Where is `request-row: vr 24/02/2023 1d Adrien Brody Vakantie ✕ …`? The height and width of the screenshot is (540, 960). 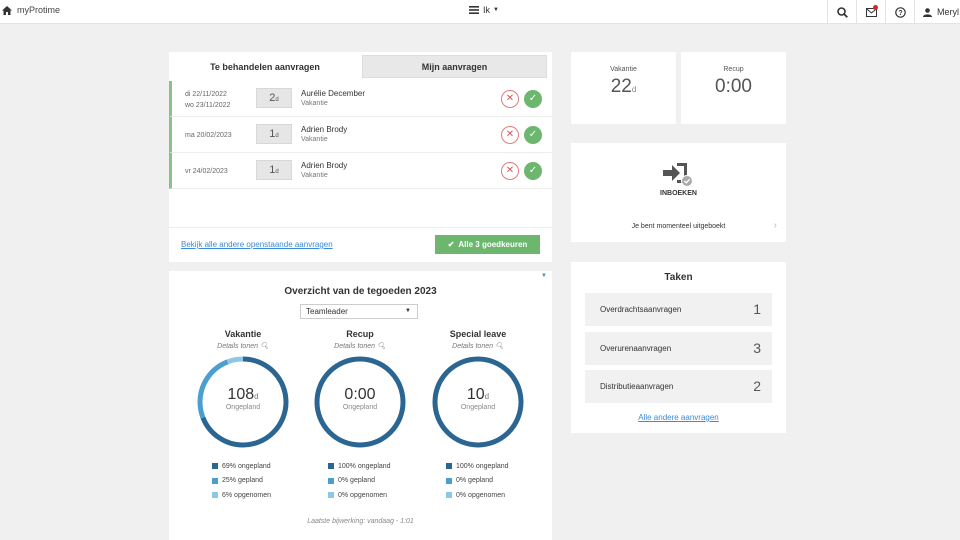 request-row: vr 24/02/2023 1d Adrien Brody Vakantie ✕ … is located at coordinates (360, 171).